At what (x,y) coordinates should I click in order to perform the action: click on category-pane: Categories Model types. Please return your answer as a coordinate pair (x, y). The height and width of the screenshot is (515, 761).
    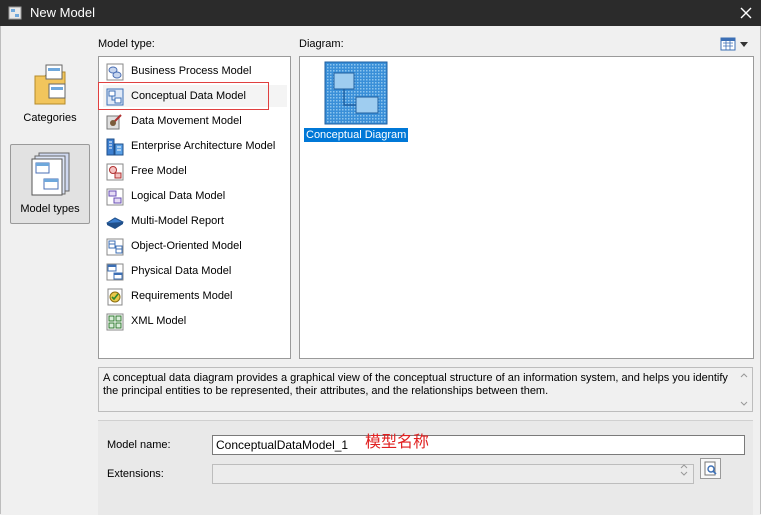
    Looking at the image, I should click on (47, 285).